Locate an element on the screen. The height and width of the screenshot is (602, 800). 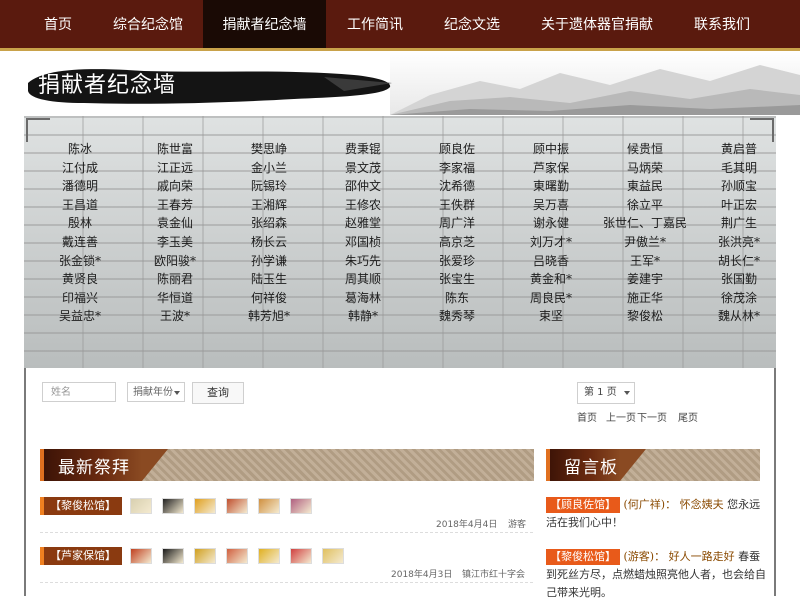
donor-name: 马炳荣 is located at coordinates (645, 167).